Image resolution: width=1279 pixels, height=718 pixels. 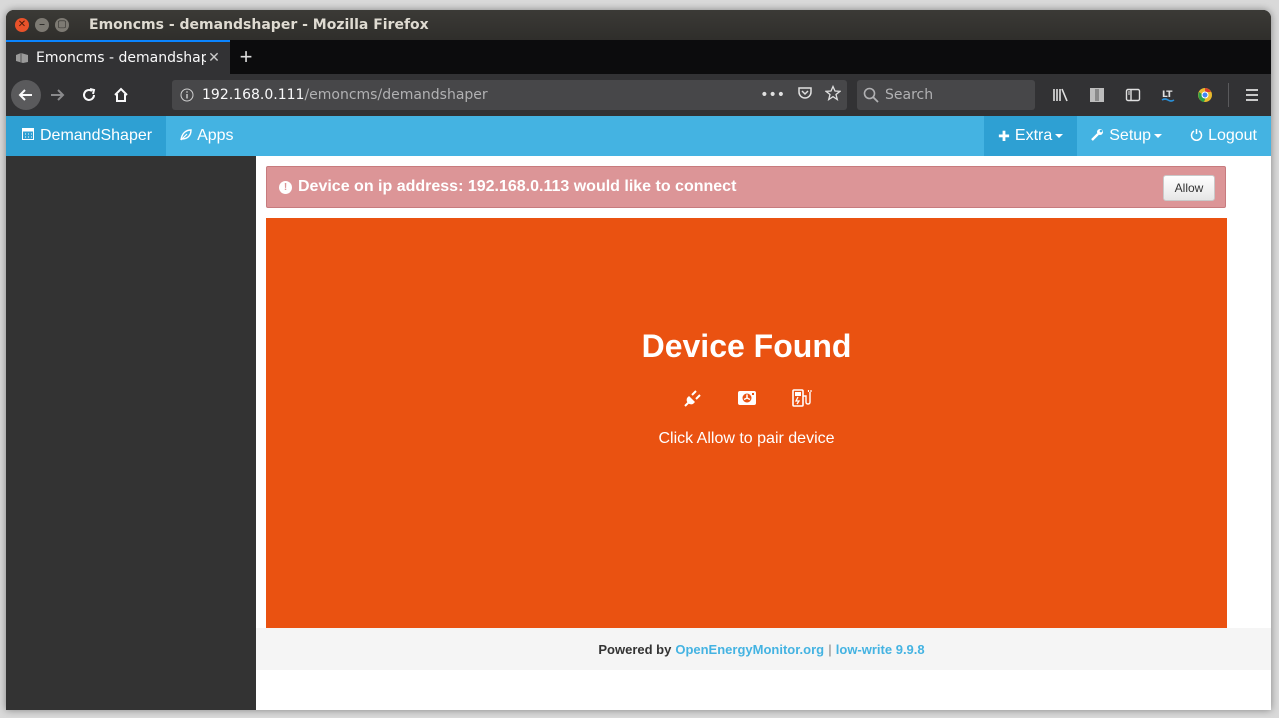 I want to click on window-minimize-icon: –, so click(x=42, y=25).